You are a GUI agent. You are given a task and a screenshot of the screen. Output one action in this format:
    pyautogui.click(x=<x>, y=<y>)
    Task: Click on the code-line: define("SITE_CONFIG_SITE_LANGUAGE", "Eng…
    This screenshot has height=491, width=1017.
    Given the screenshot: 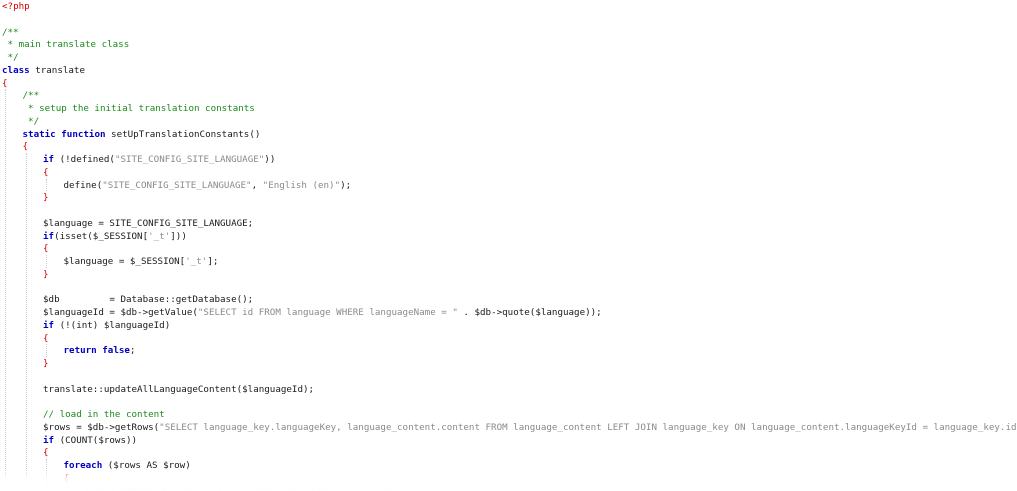 What is the action you would take?
    pyautogui.click(x=208, y=185)
    